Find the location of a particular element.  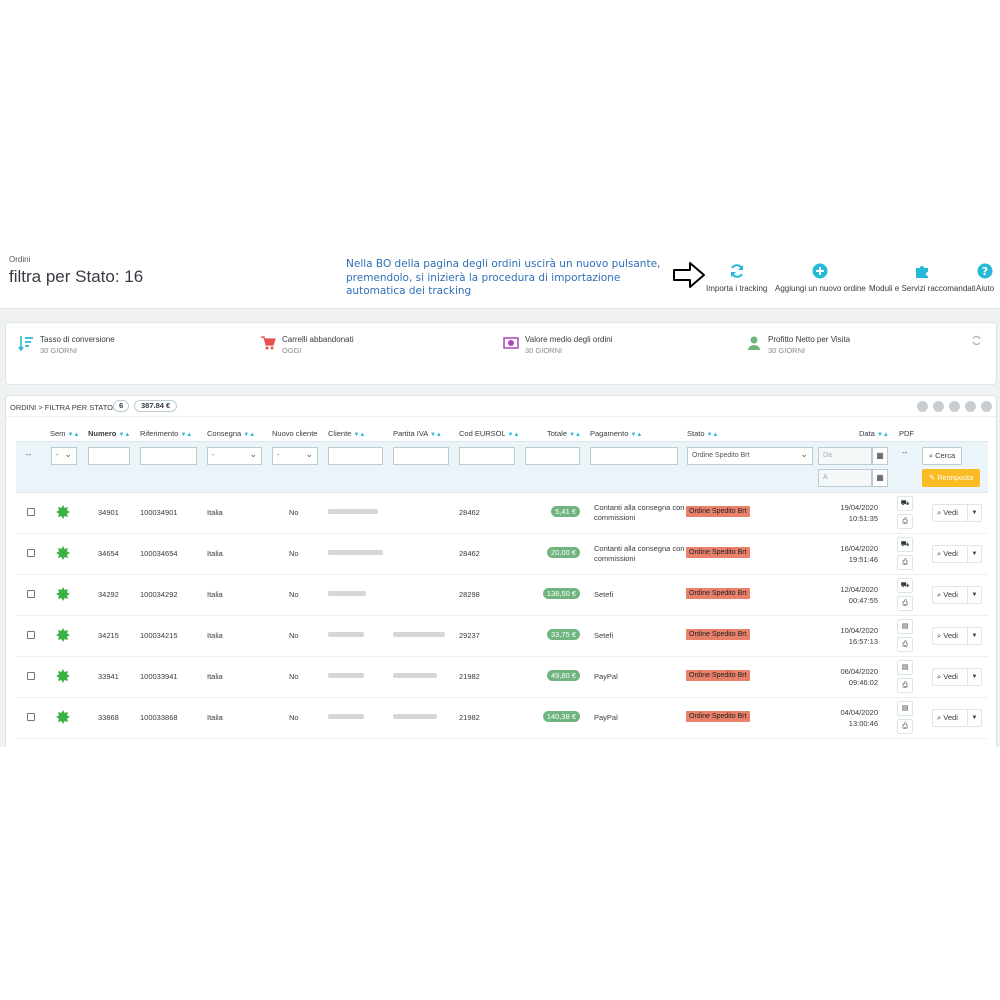

order-total-badge: 20,00 € is located at coordinates (563, 552).